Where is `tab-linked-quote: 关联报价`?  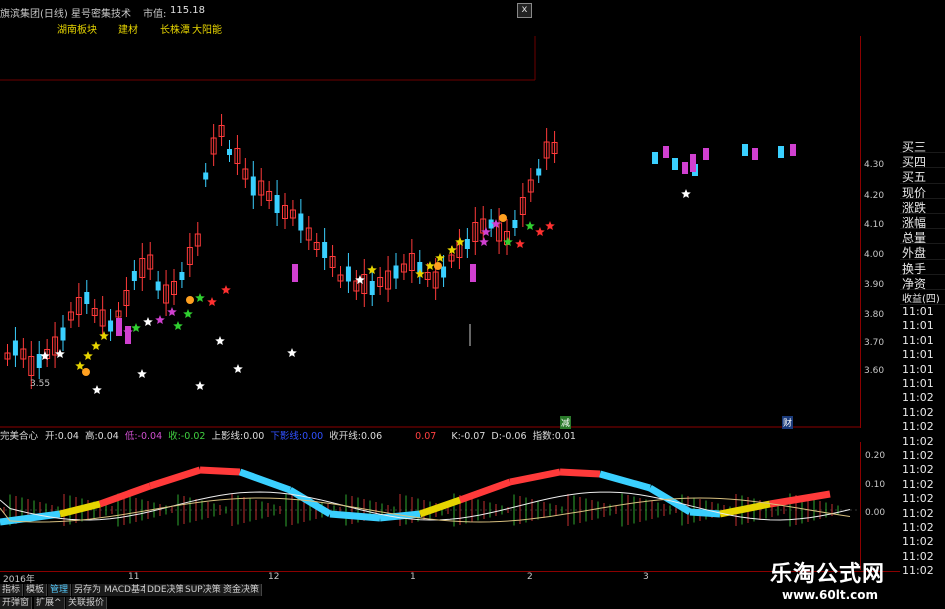 tab-linked-quote: 关联报价 is located at coordinates (87, 603).